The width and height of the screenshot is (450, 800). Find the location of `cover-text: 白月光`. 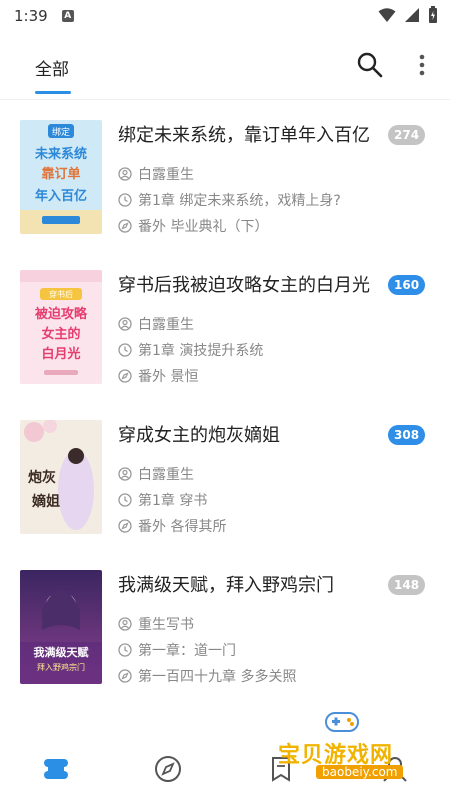

cover-text: 白月光 is located at coordinates (60, 354).